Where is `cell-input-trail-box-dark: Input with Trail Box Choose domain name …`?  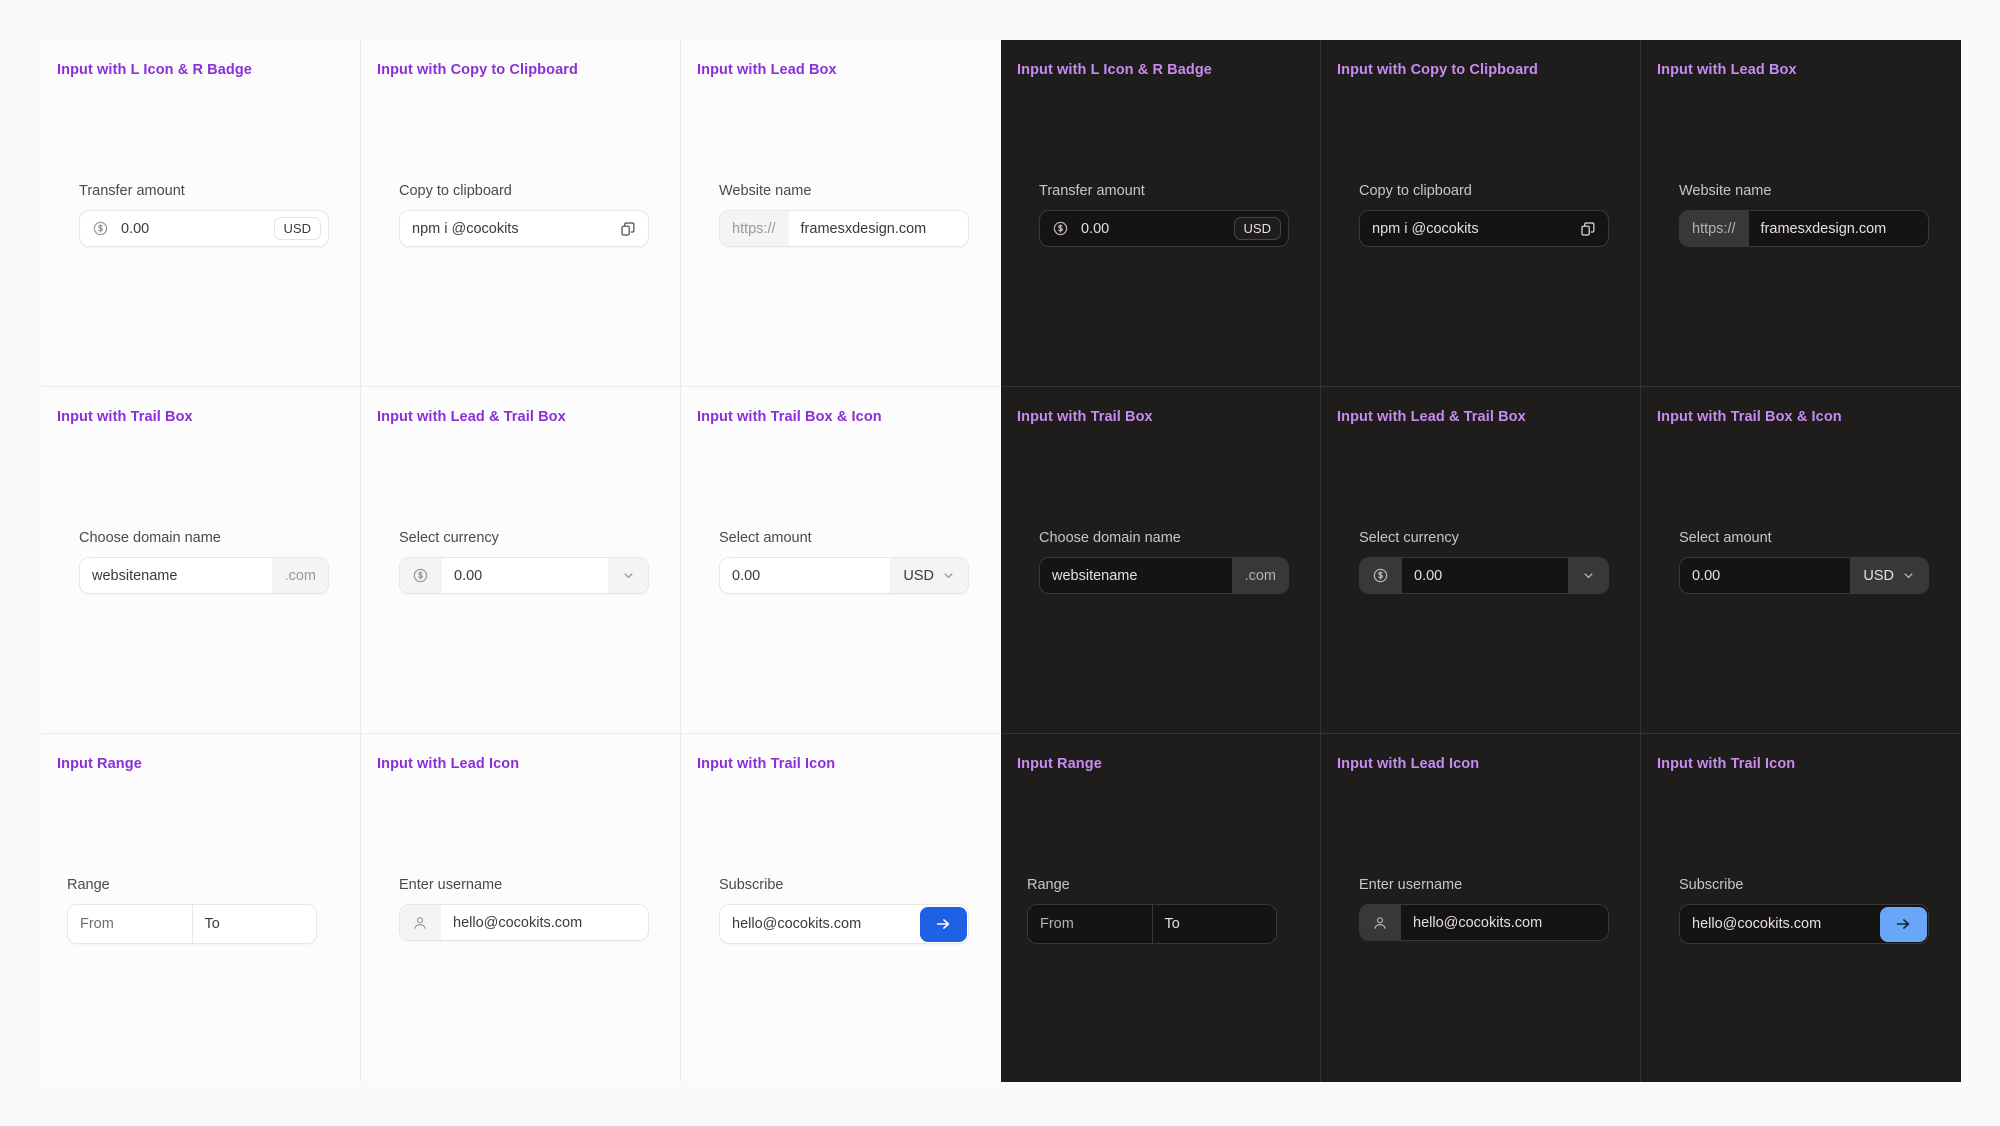 cell-input-trail-box-dark: Input with Trail Box Choose domain name … is located at coordinates (1161, 560).